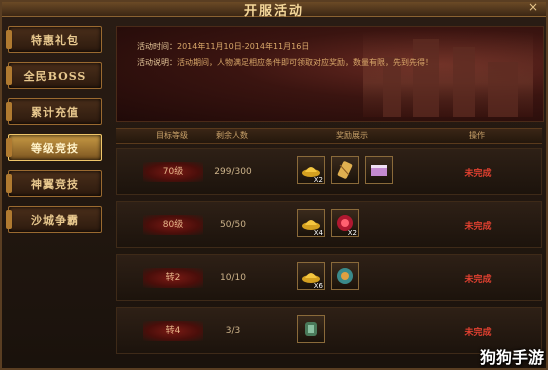  I want to click on close-icon: ×, so click(533, 7).